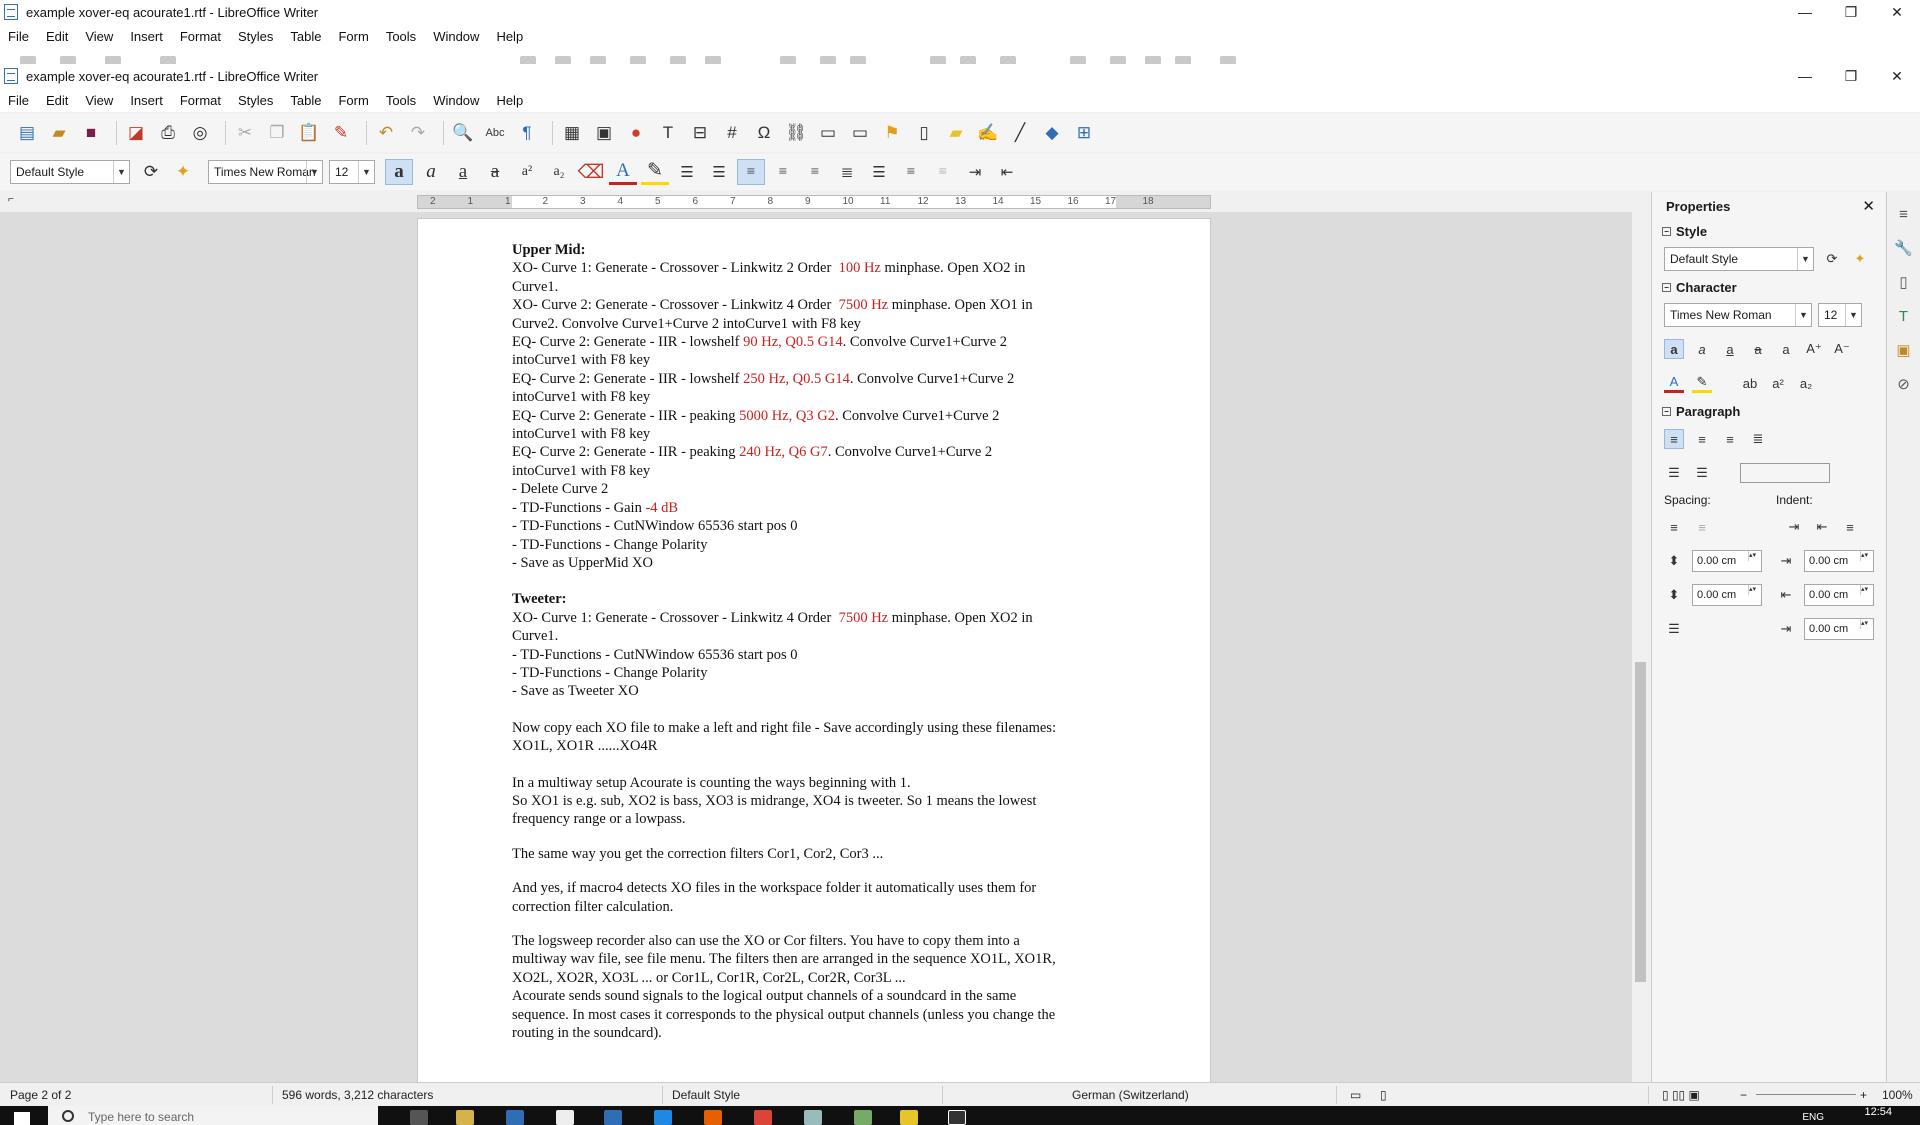  What do you see at coordinates (418, 133) in the screenshot?
I see `redo-icon: ↷` at bounding box center [418, 133].